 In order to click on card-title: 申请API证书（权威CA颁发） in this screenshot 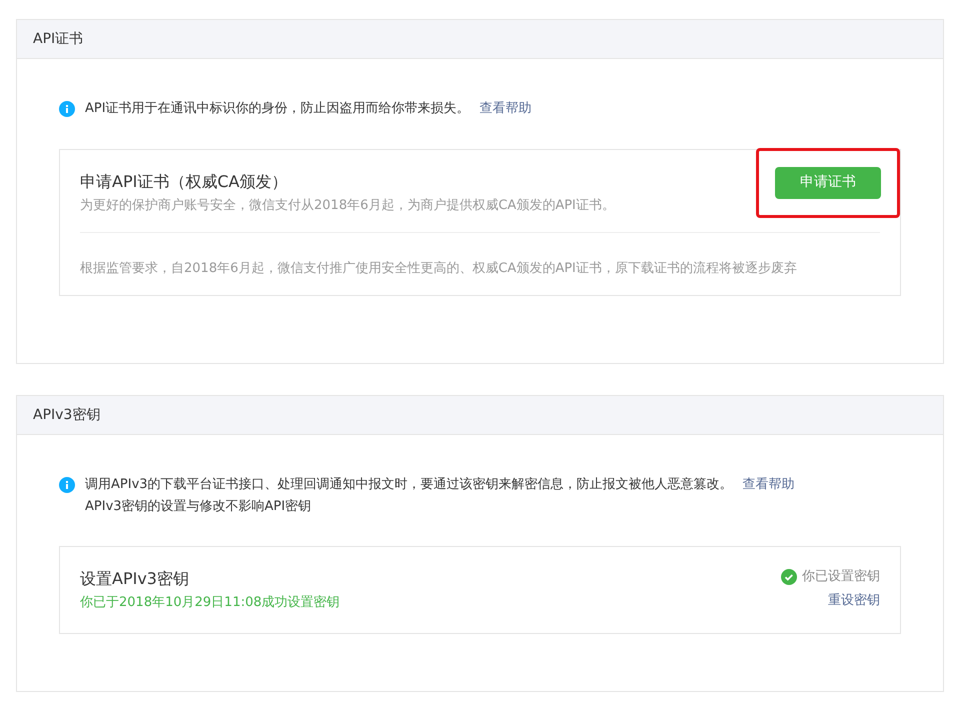, I will do `click(184, 181)`.